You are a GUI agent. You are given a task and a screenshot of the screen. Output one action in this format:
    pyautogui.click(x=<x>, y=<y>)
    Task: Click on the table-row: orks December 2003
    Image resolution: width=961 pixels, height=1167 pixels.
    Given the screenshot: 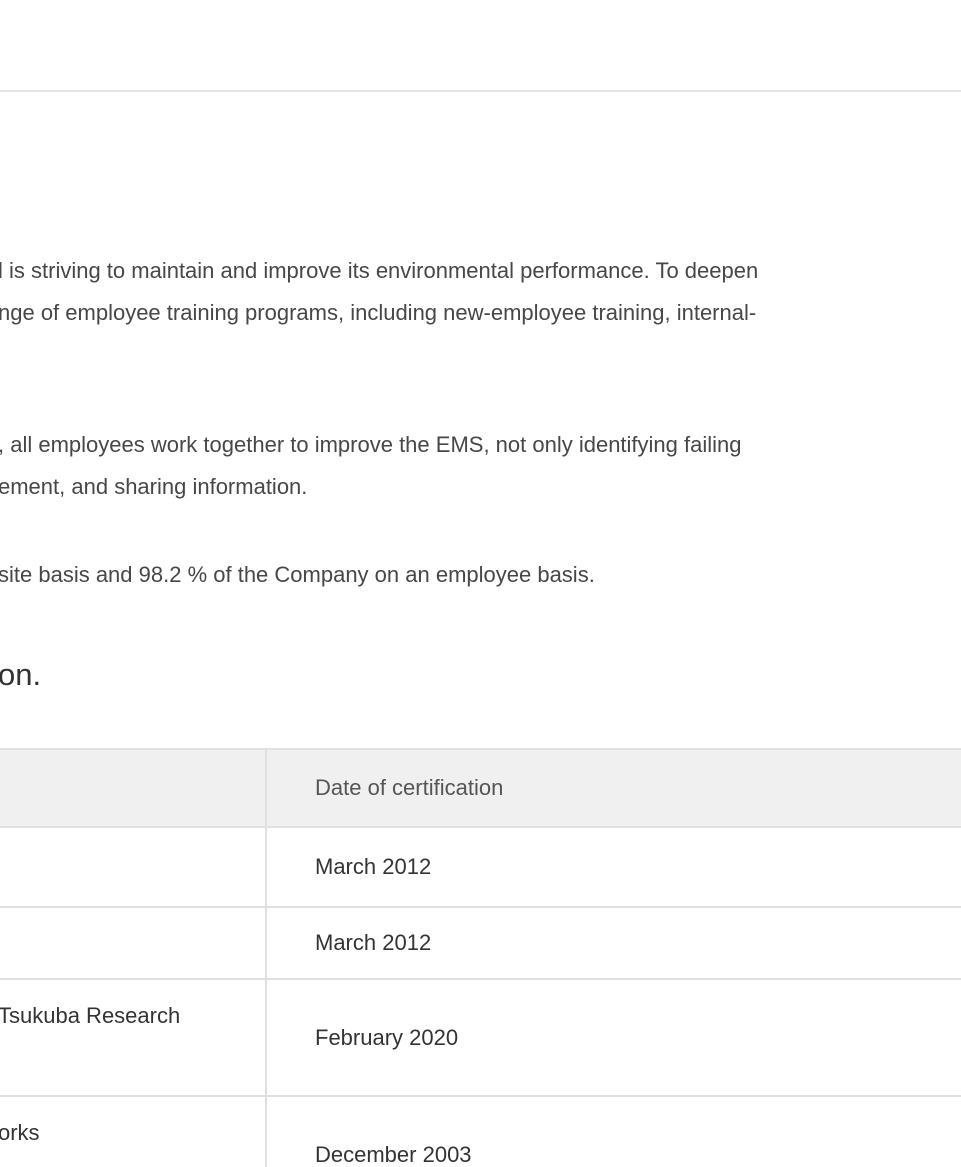 What is the action you would take?
    pyautogui.click(x=480, y=1131)
    